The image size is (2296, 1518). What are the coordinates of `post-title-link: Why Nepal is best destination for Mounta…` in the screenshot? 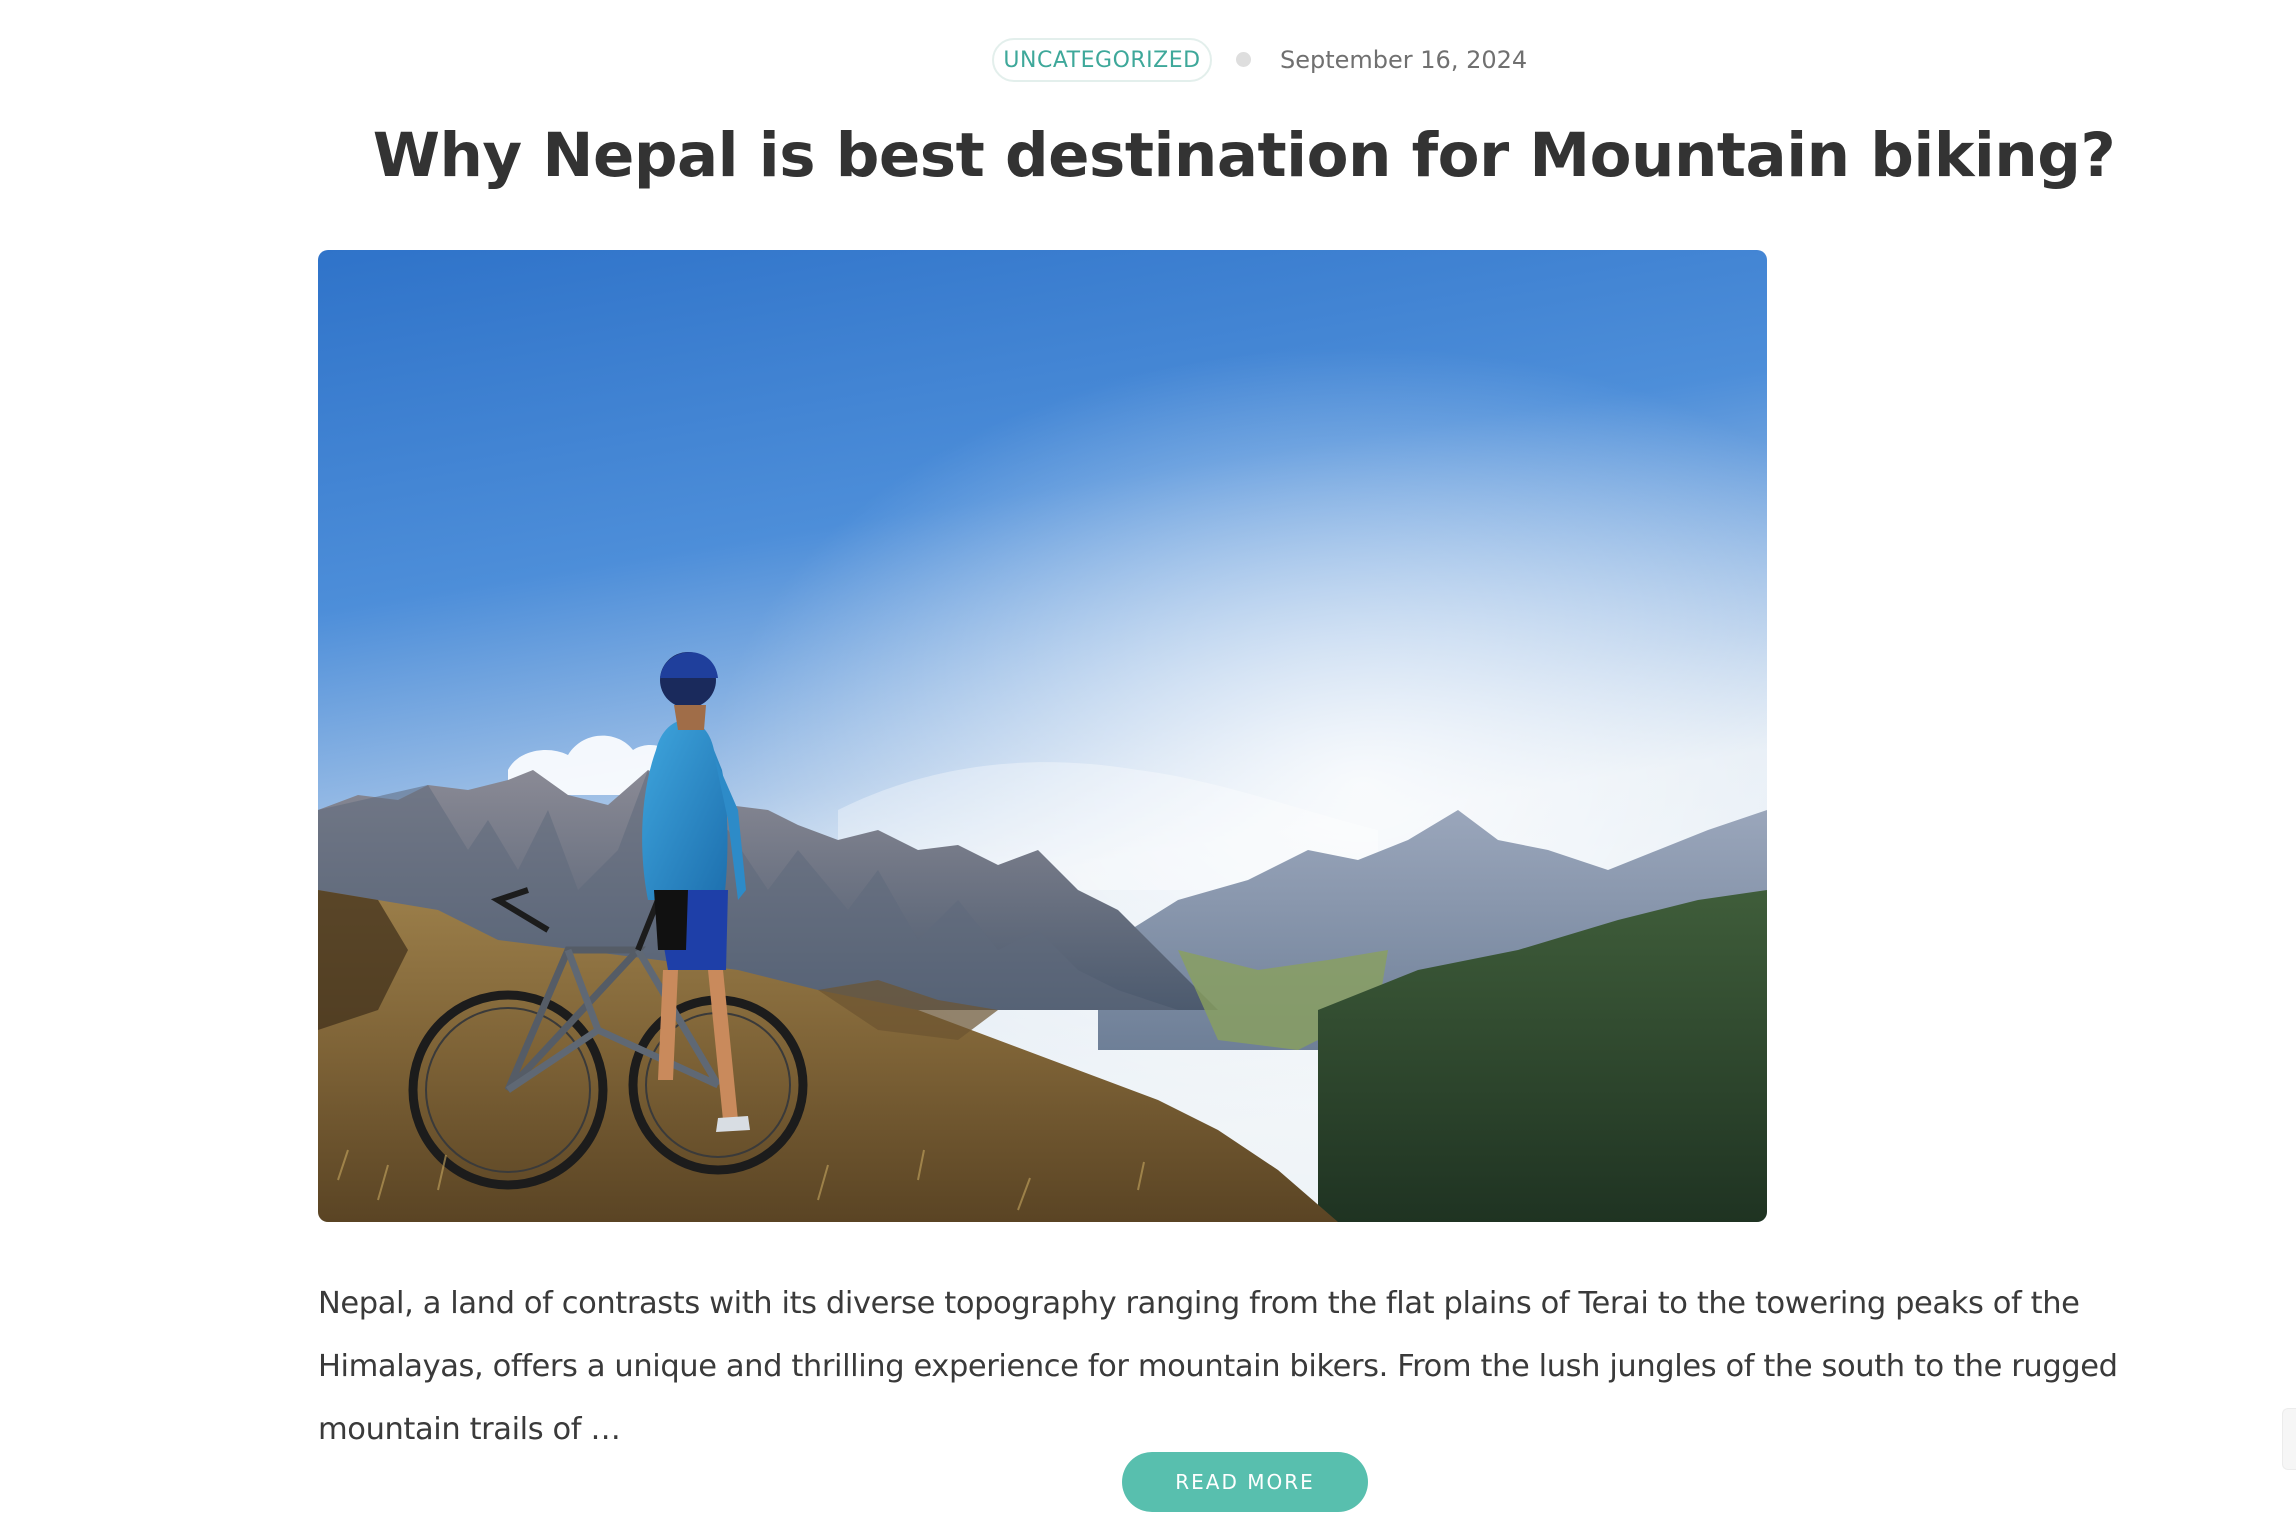 It's located at (1148, 156).